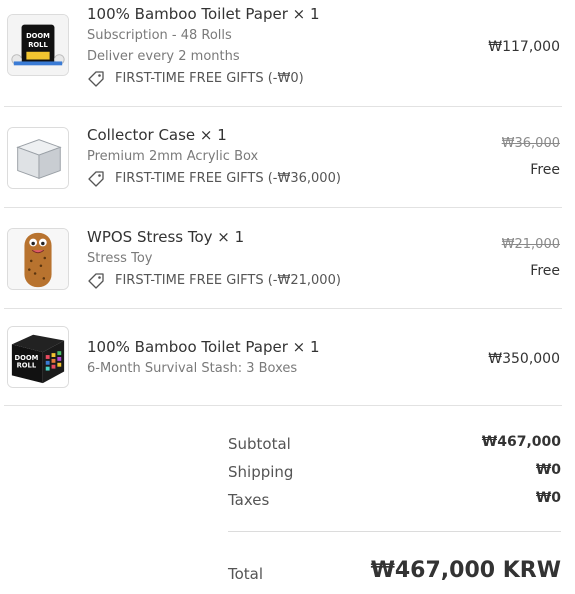 The height and width of the screenshot is (594, 575). Describe the element at coordinates (259, 444) in the screenshot. I see `subtotal-label: Subtotal` at that location.